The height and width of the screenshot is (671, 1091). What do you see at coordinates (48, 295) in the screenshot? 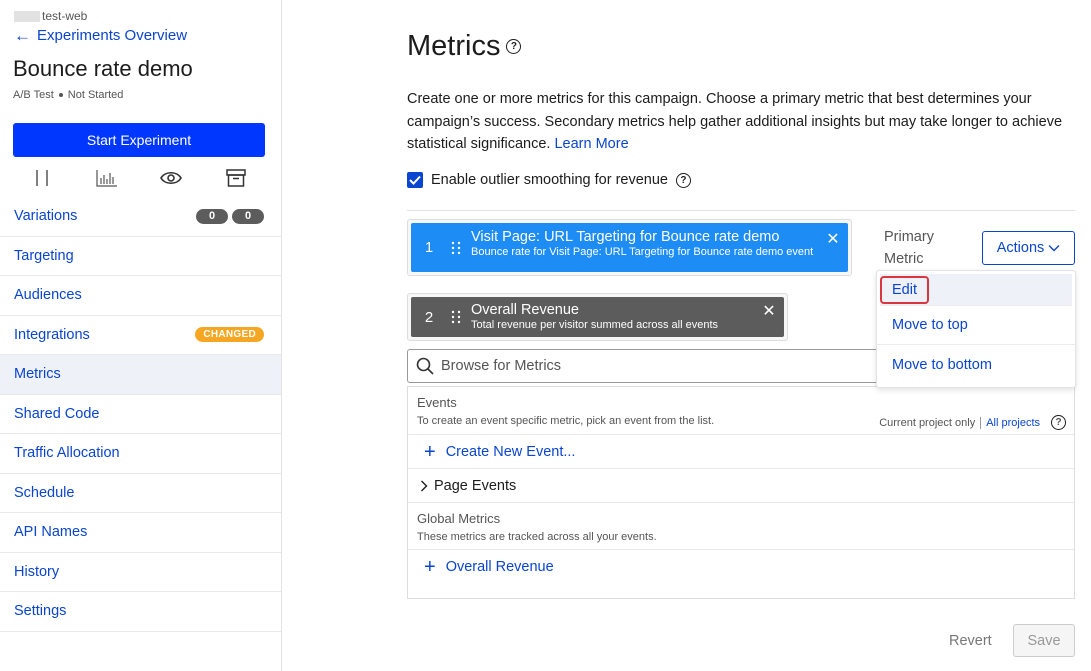
I see `sidebar-item-label: Audiences` at bounding box center [48, 295].